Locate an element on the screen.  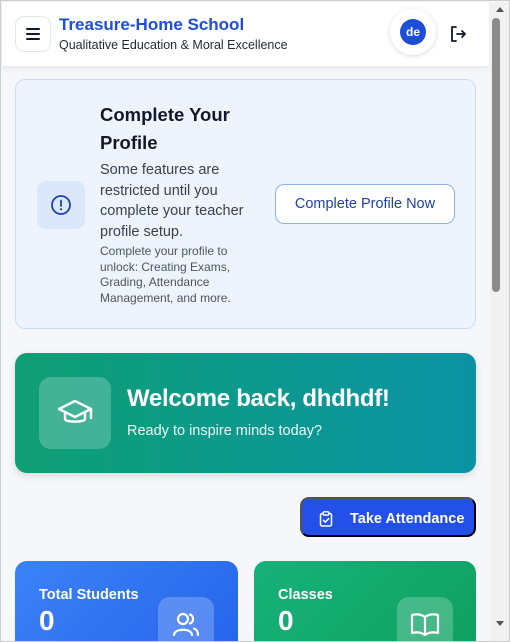
school-tagline: Qualitative Education & Moral Excellence is located at coordinates (173, 45).